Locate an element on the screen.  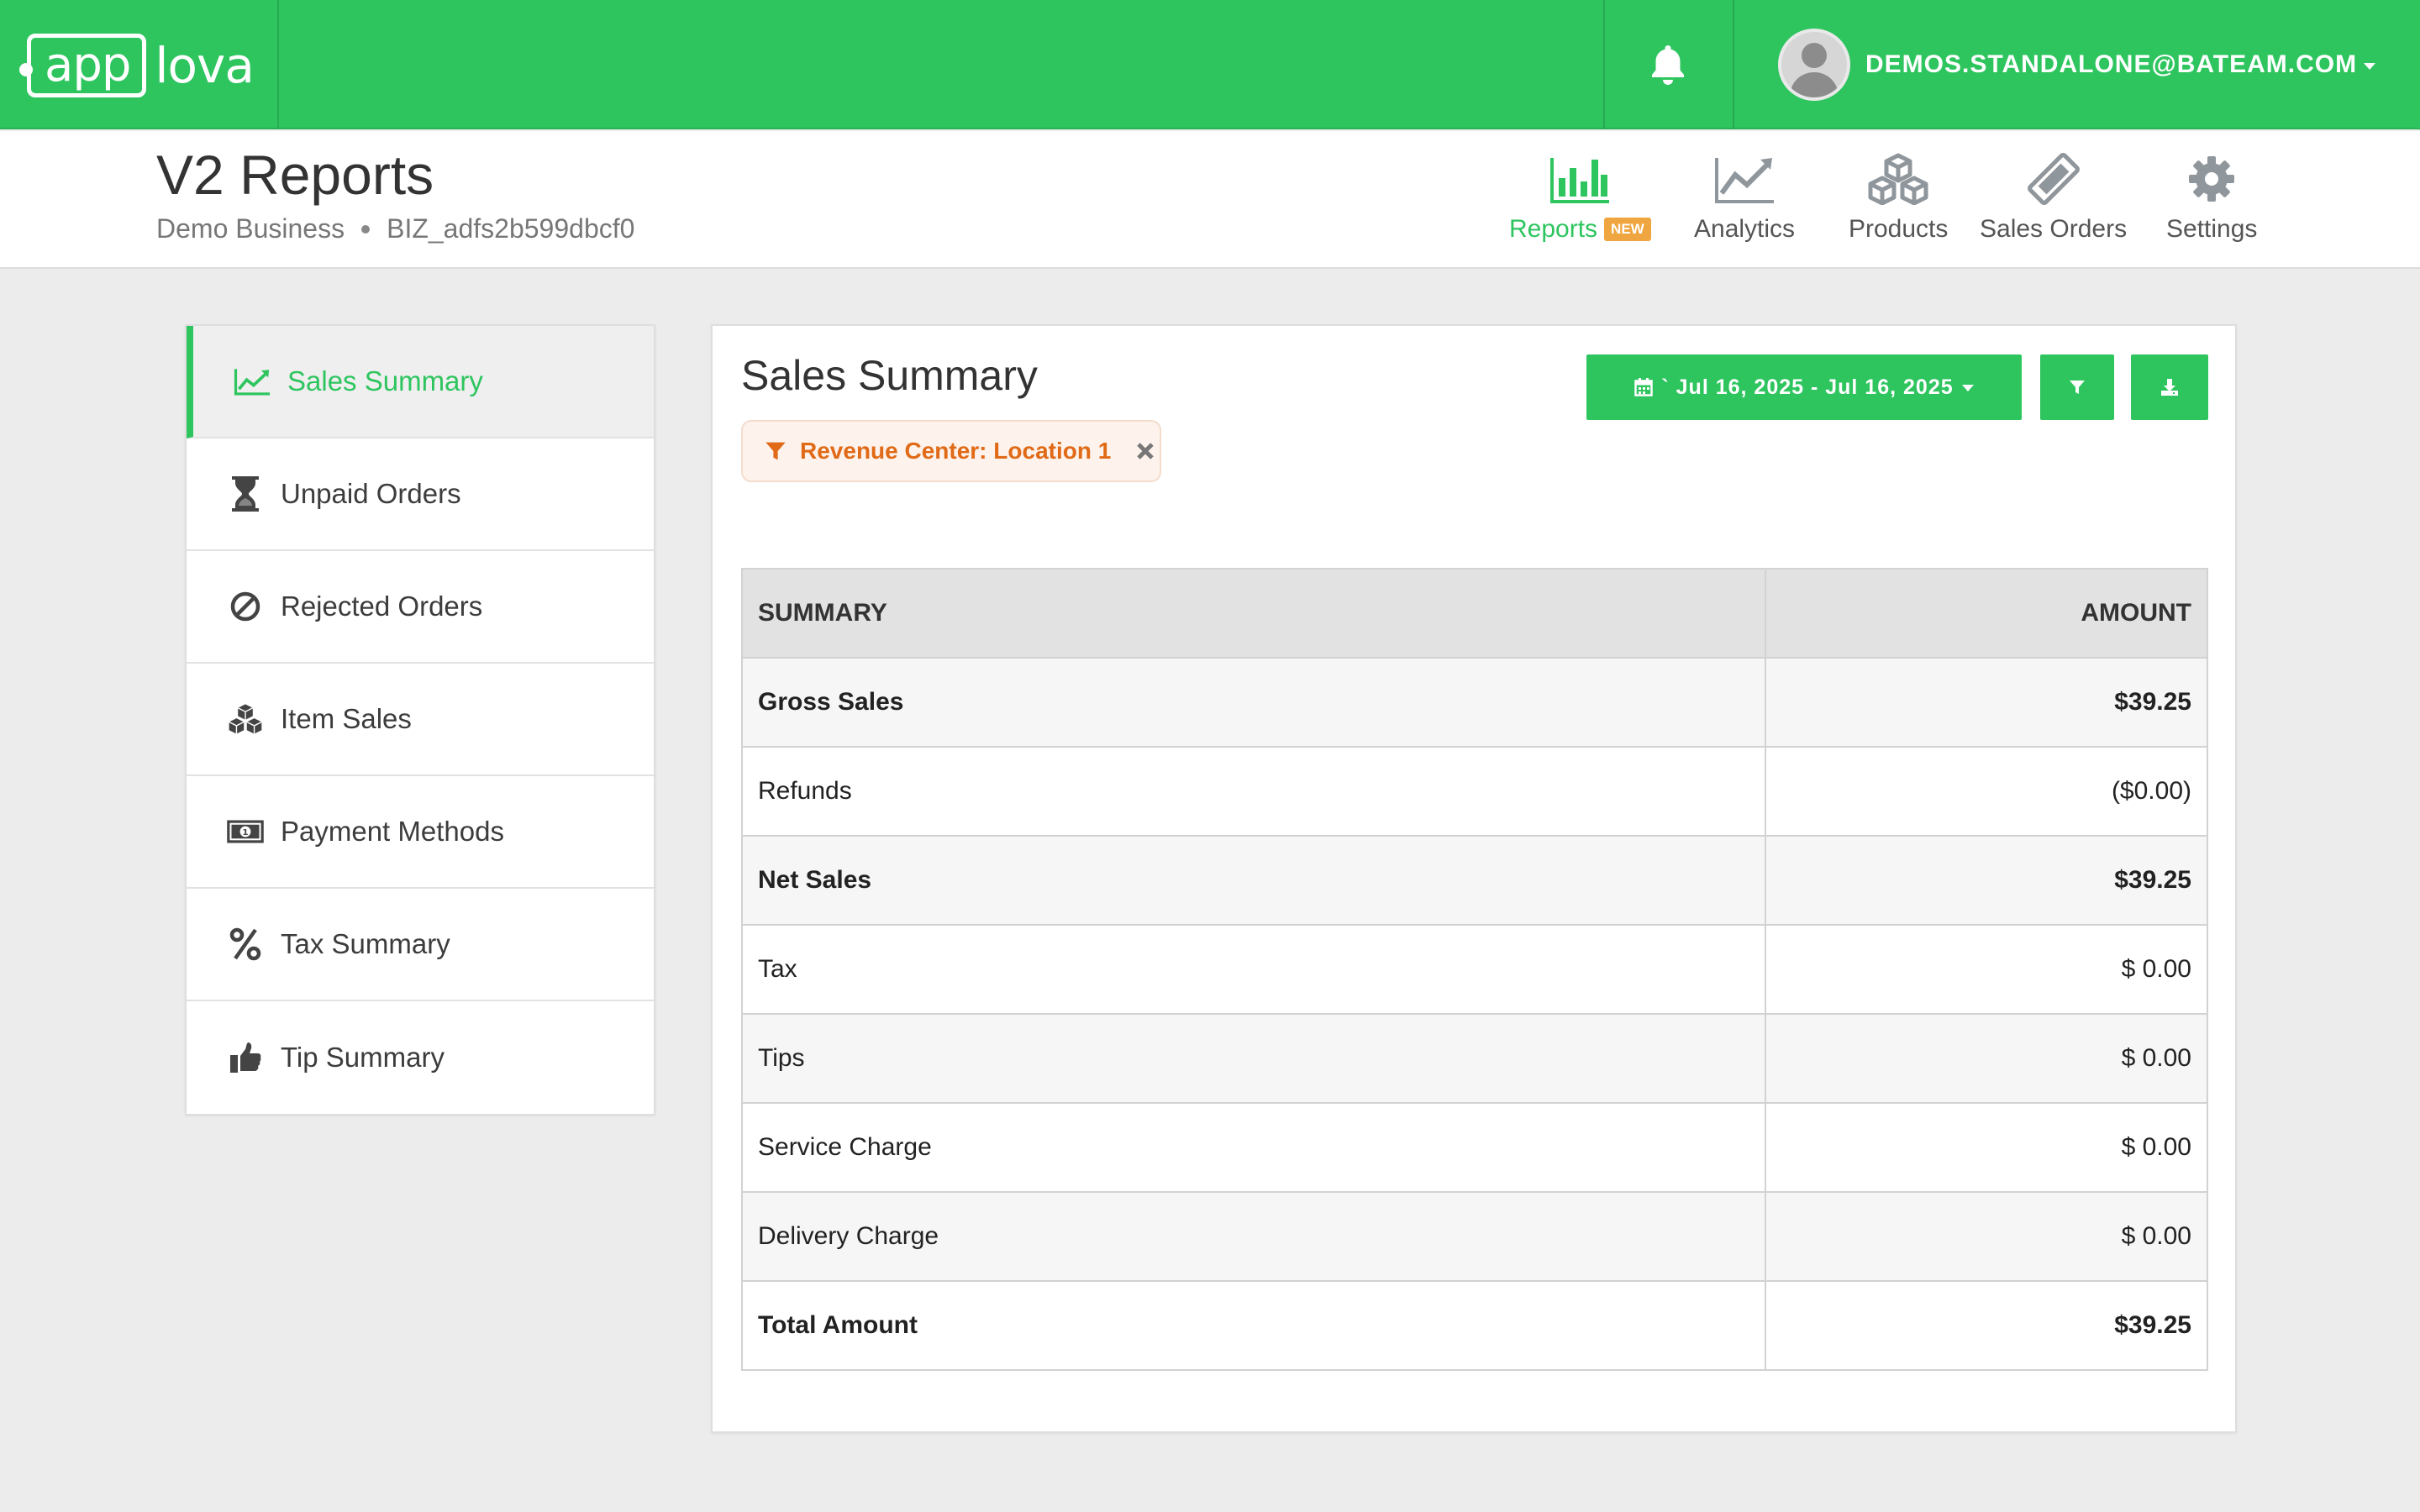
business-info: Demo Business BIZ_adfs2b599dbcf0 is located at coordinates (395, 228).